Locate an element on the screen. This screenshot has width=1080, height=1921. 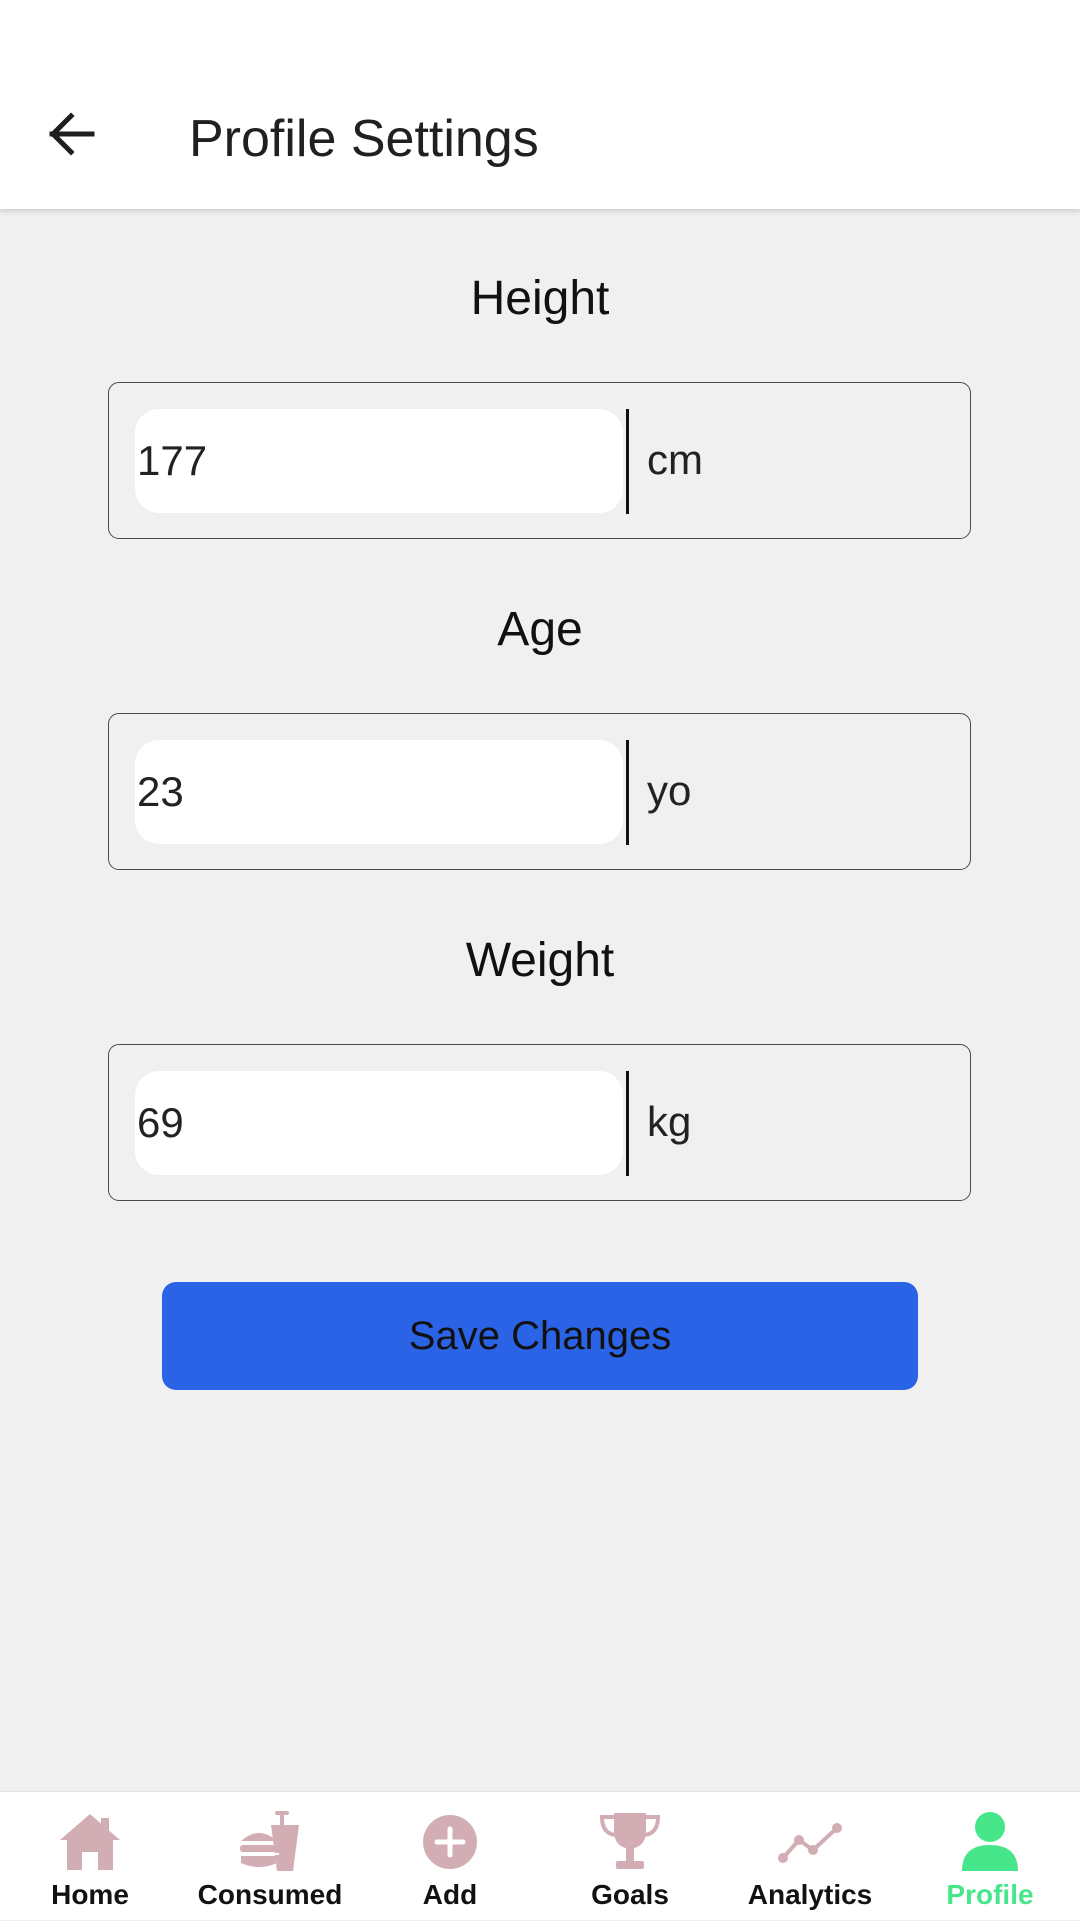
line-chart-icon is located at coordinates (810, 1842).